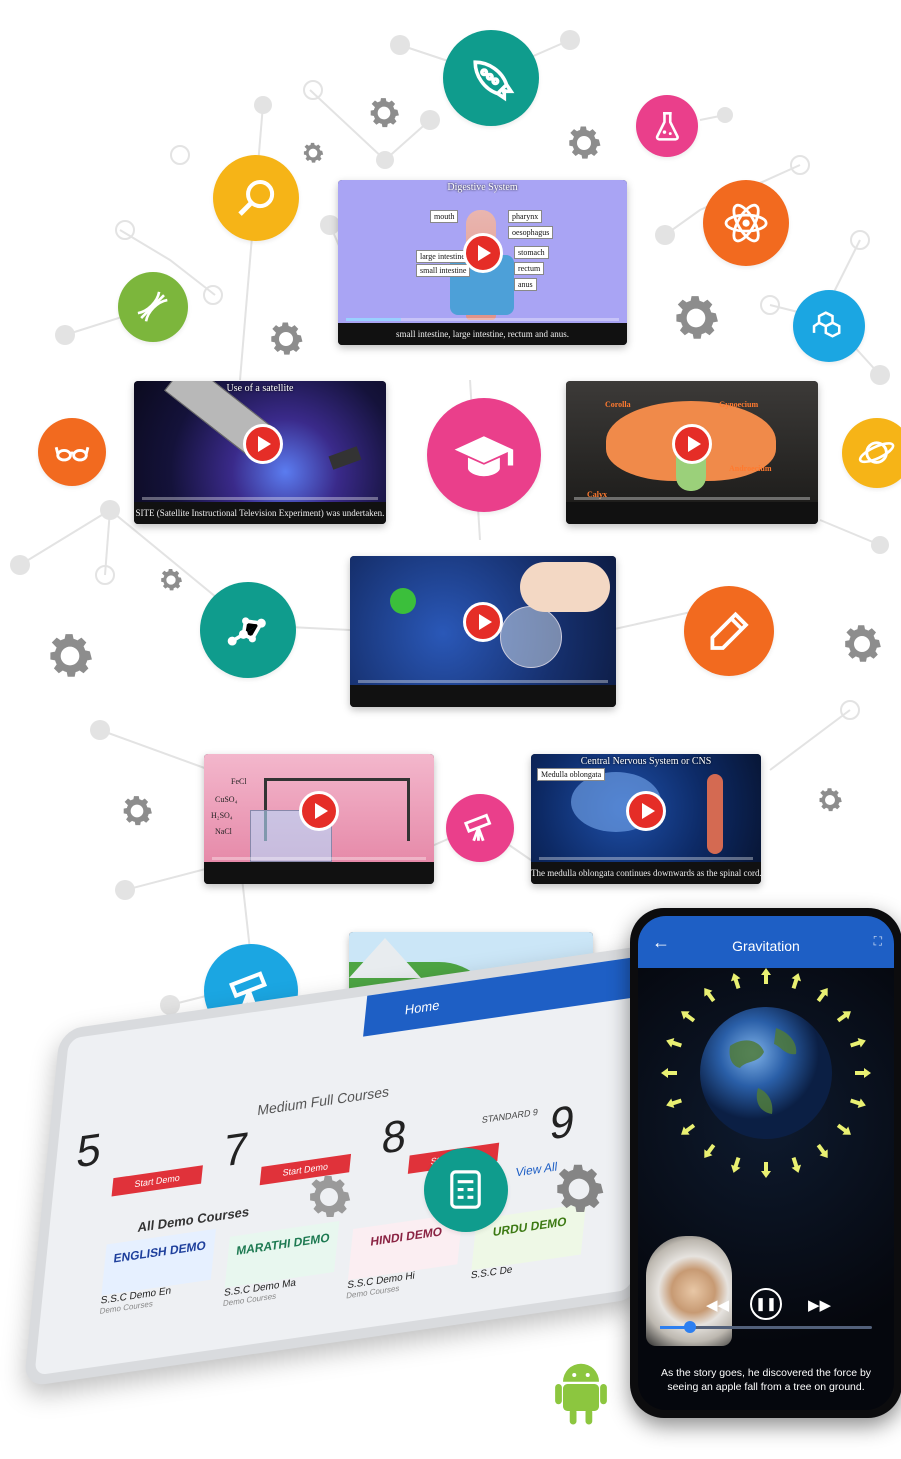 Image resolution: width=901 pixels, height=1459 pixels. What do you see at coordinates (739, 404) in the screenshot?
I see `diagram-label: Gynoecium` at bounding box center [739, 404].